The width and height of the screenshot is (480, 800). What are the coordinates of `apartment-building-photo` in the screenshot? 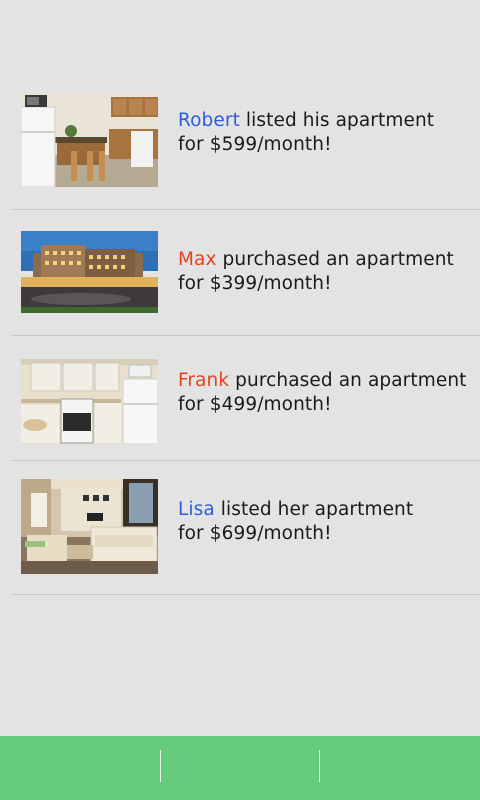 It's located at (89, 272).